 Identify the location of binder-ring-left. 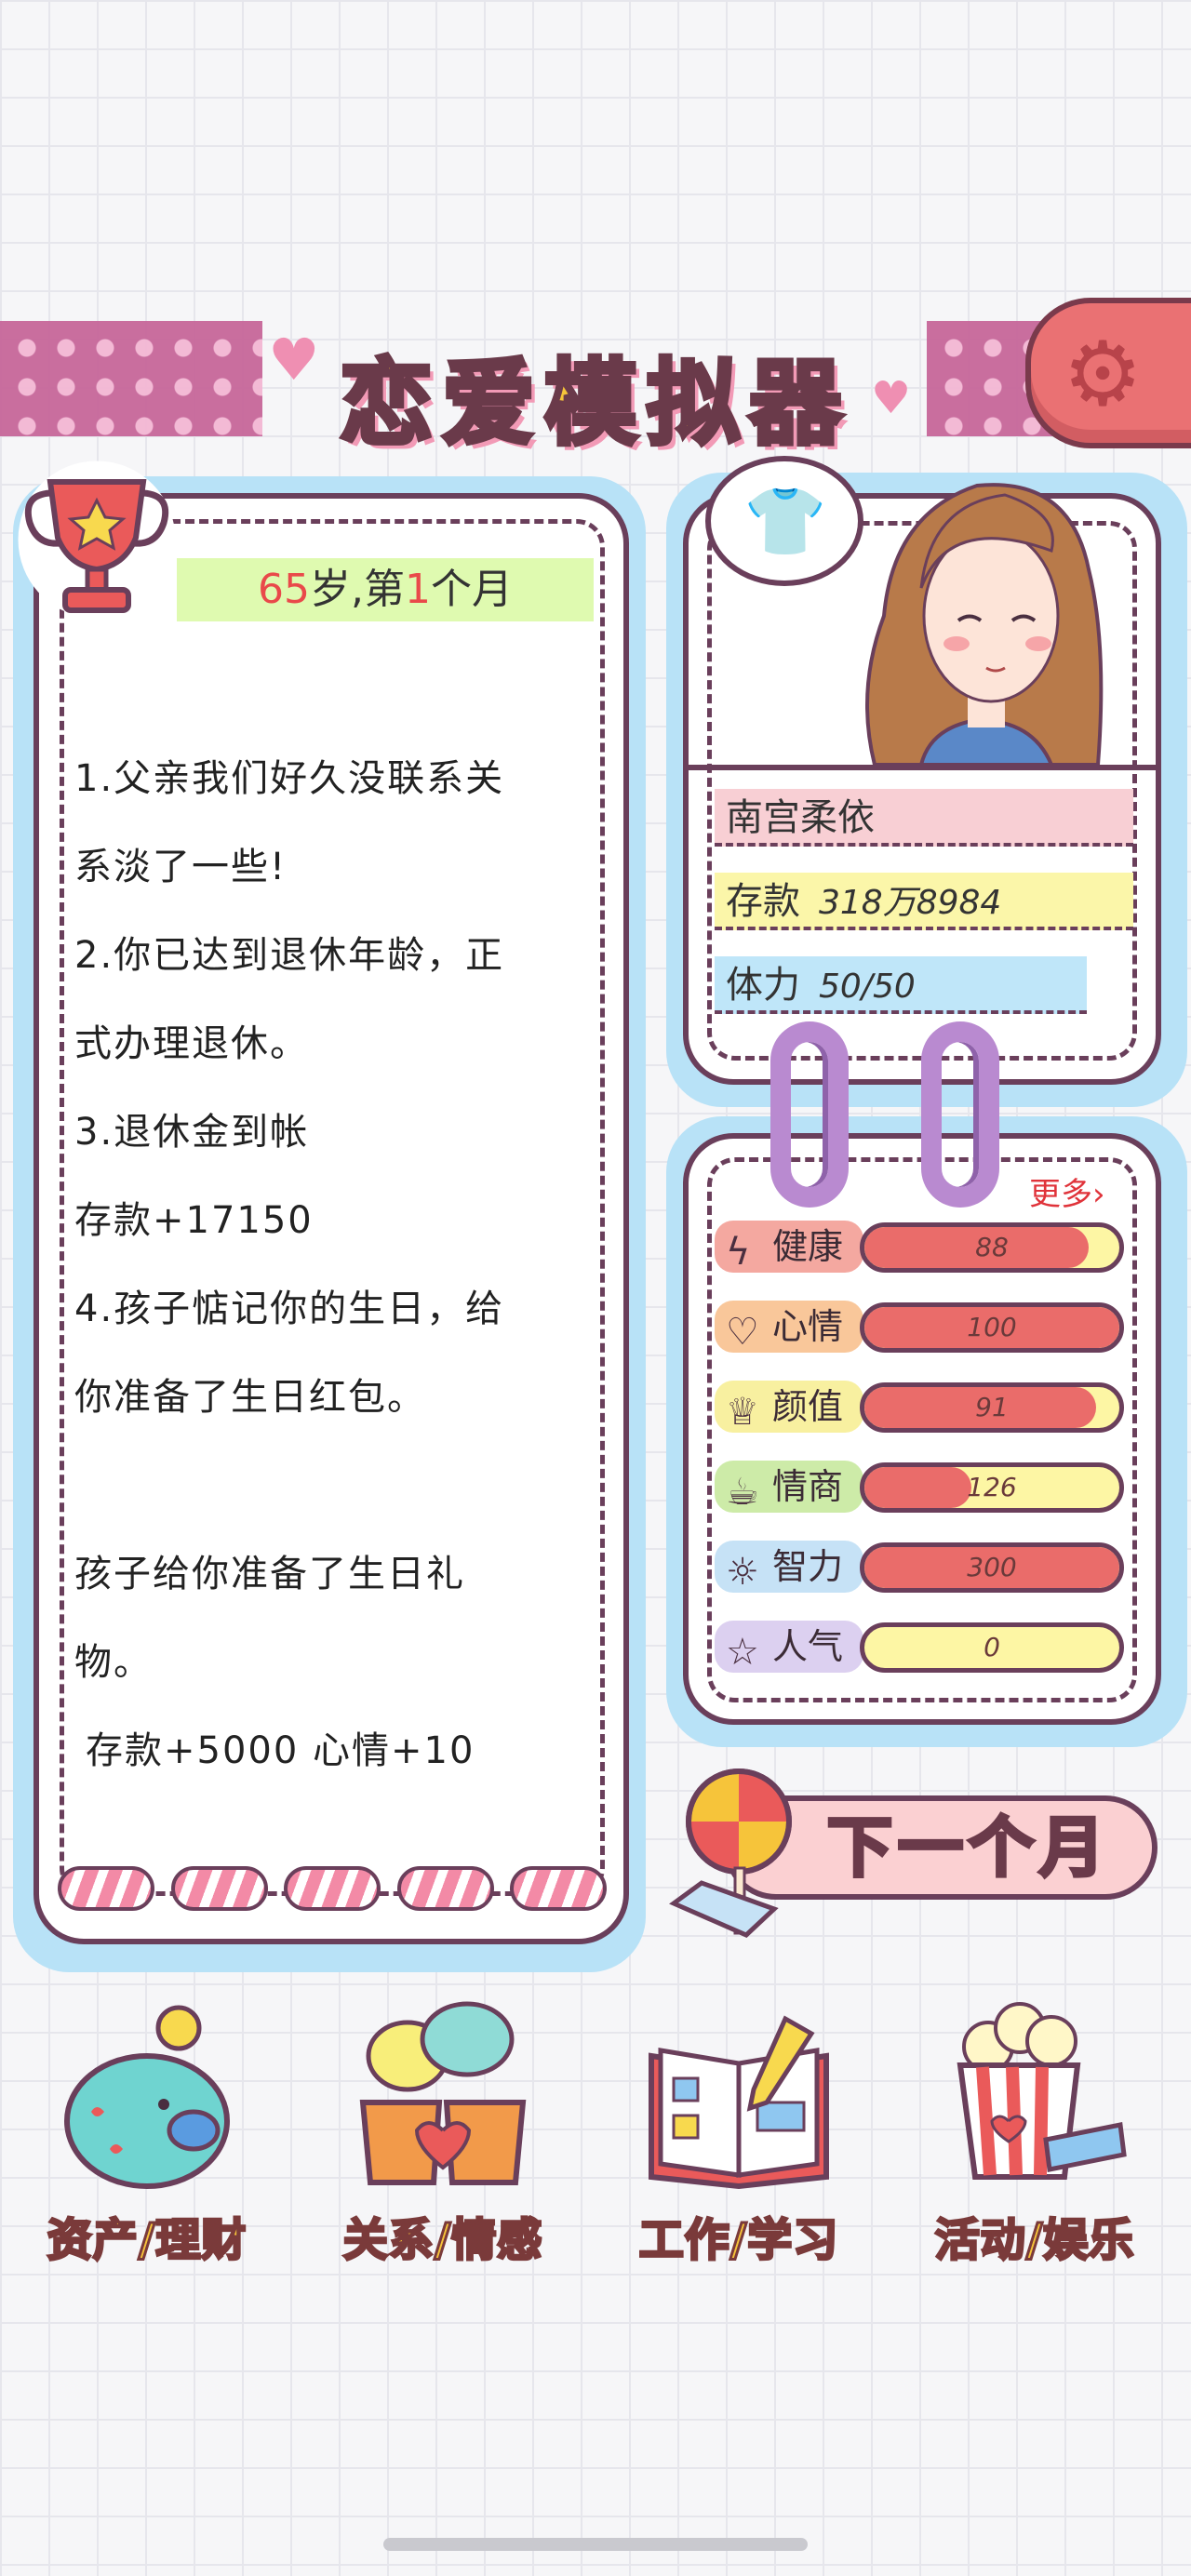
(809, 1114).